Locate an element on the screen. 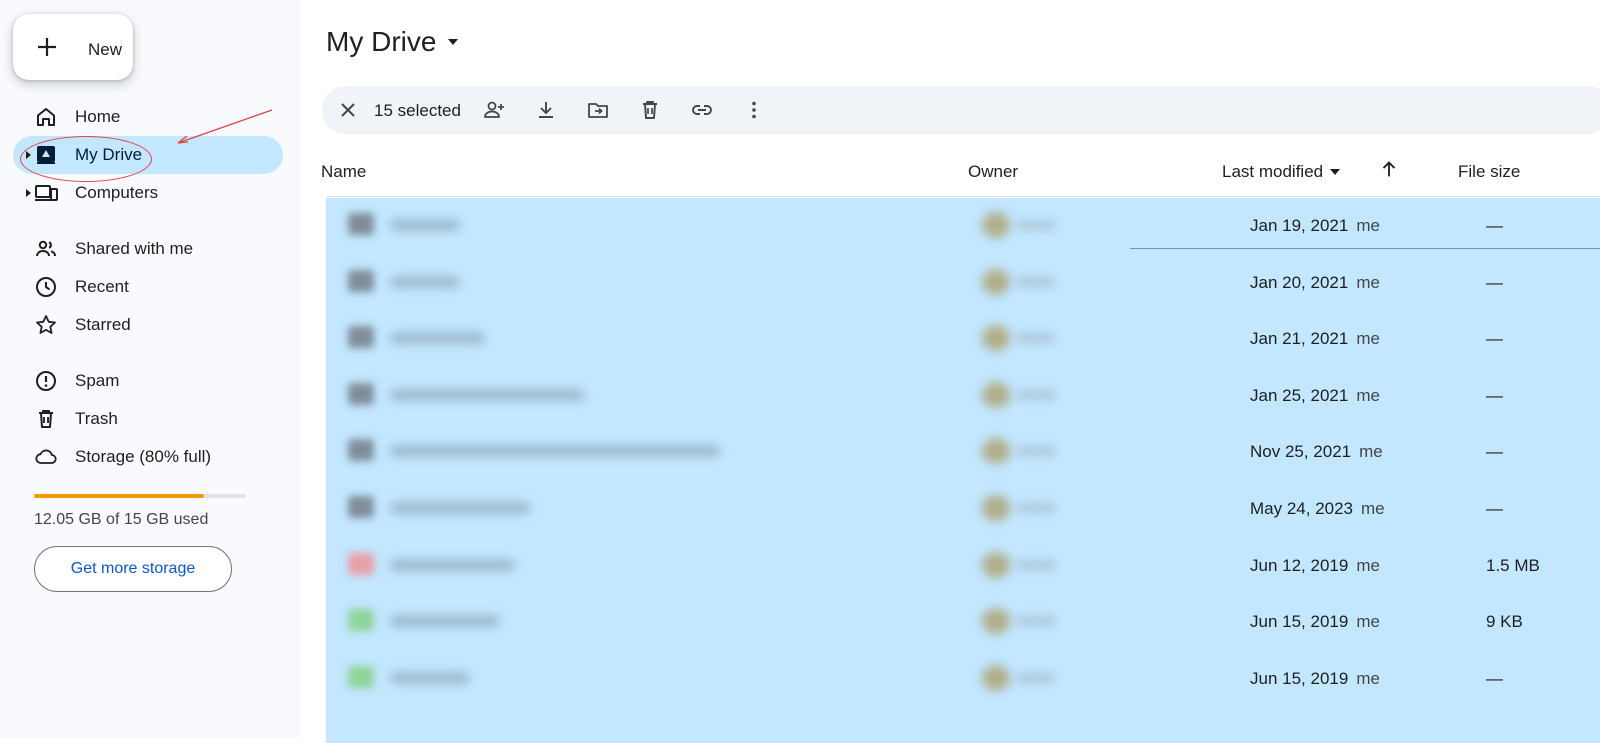  sidebar-item-label: Home is located at coordinates (98, 116).